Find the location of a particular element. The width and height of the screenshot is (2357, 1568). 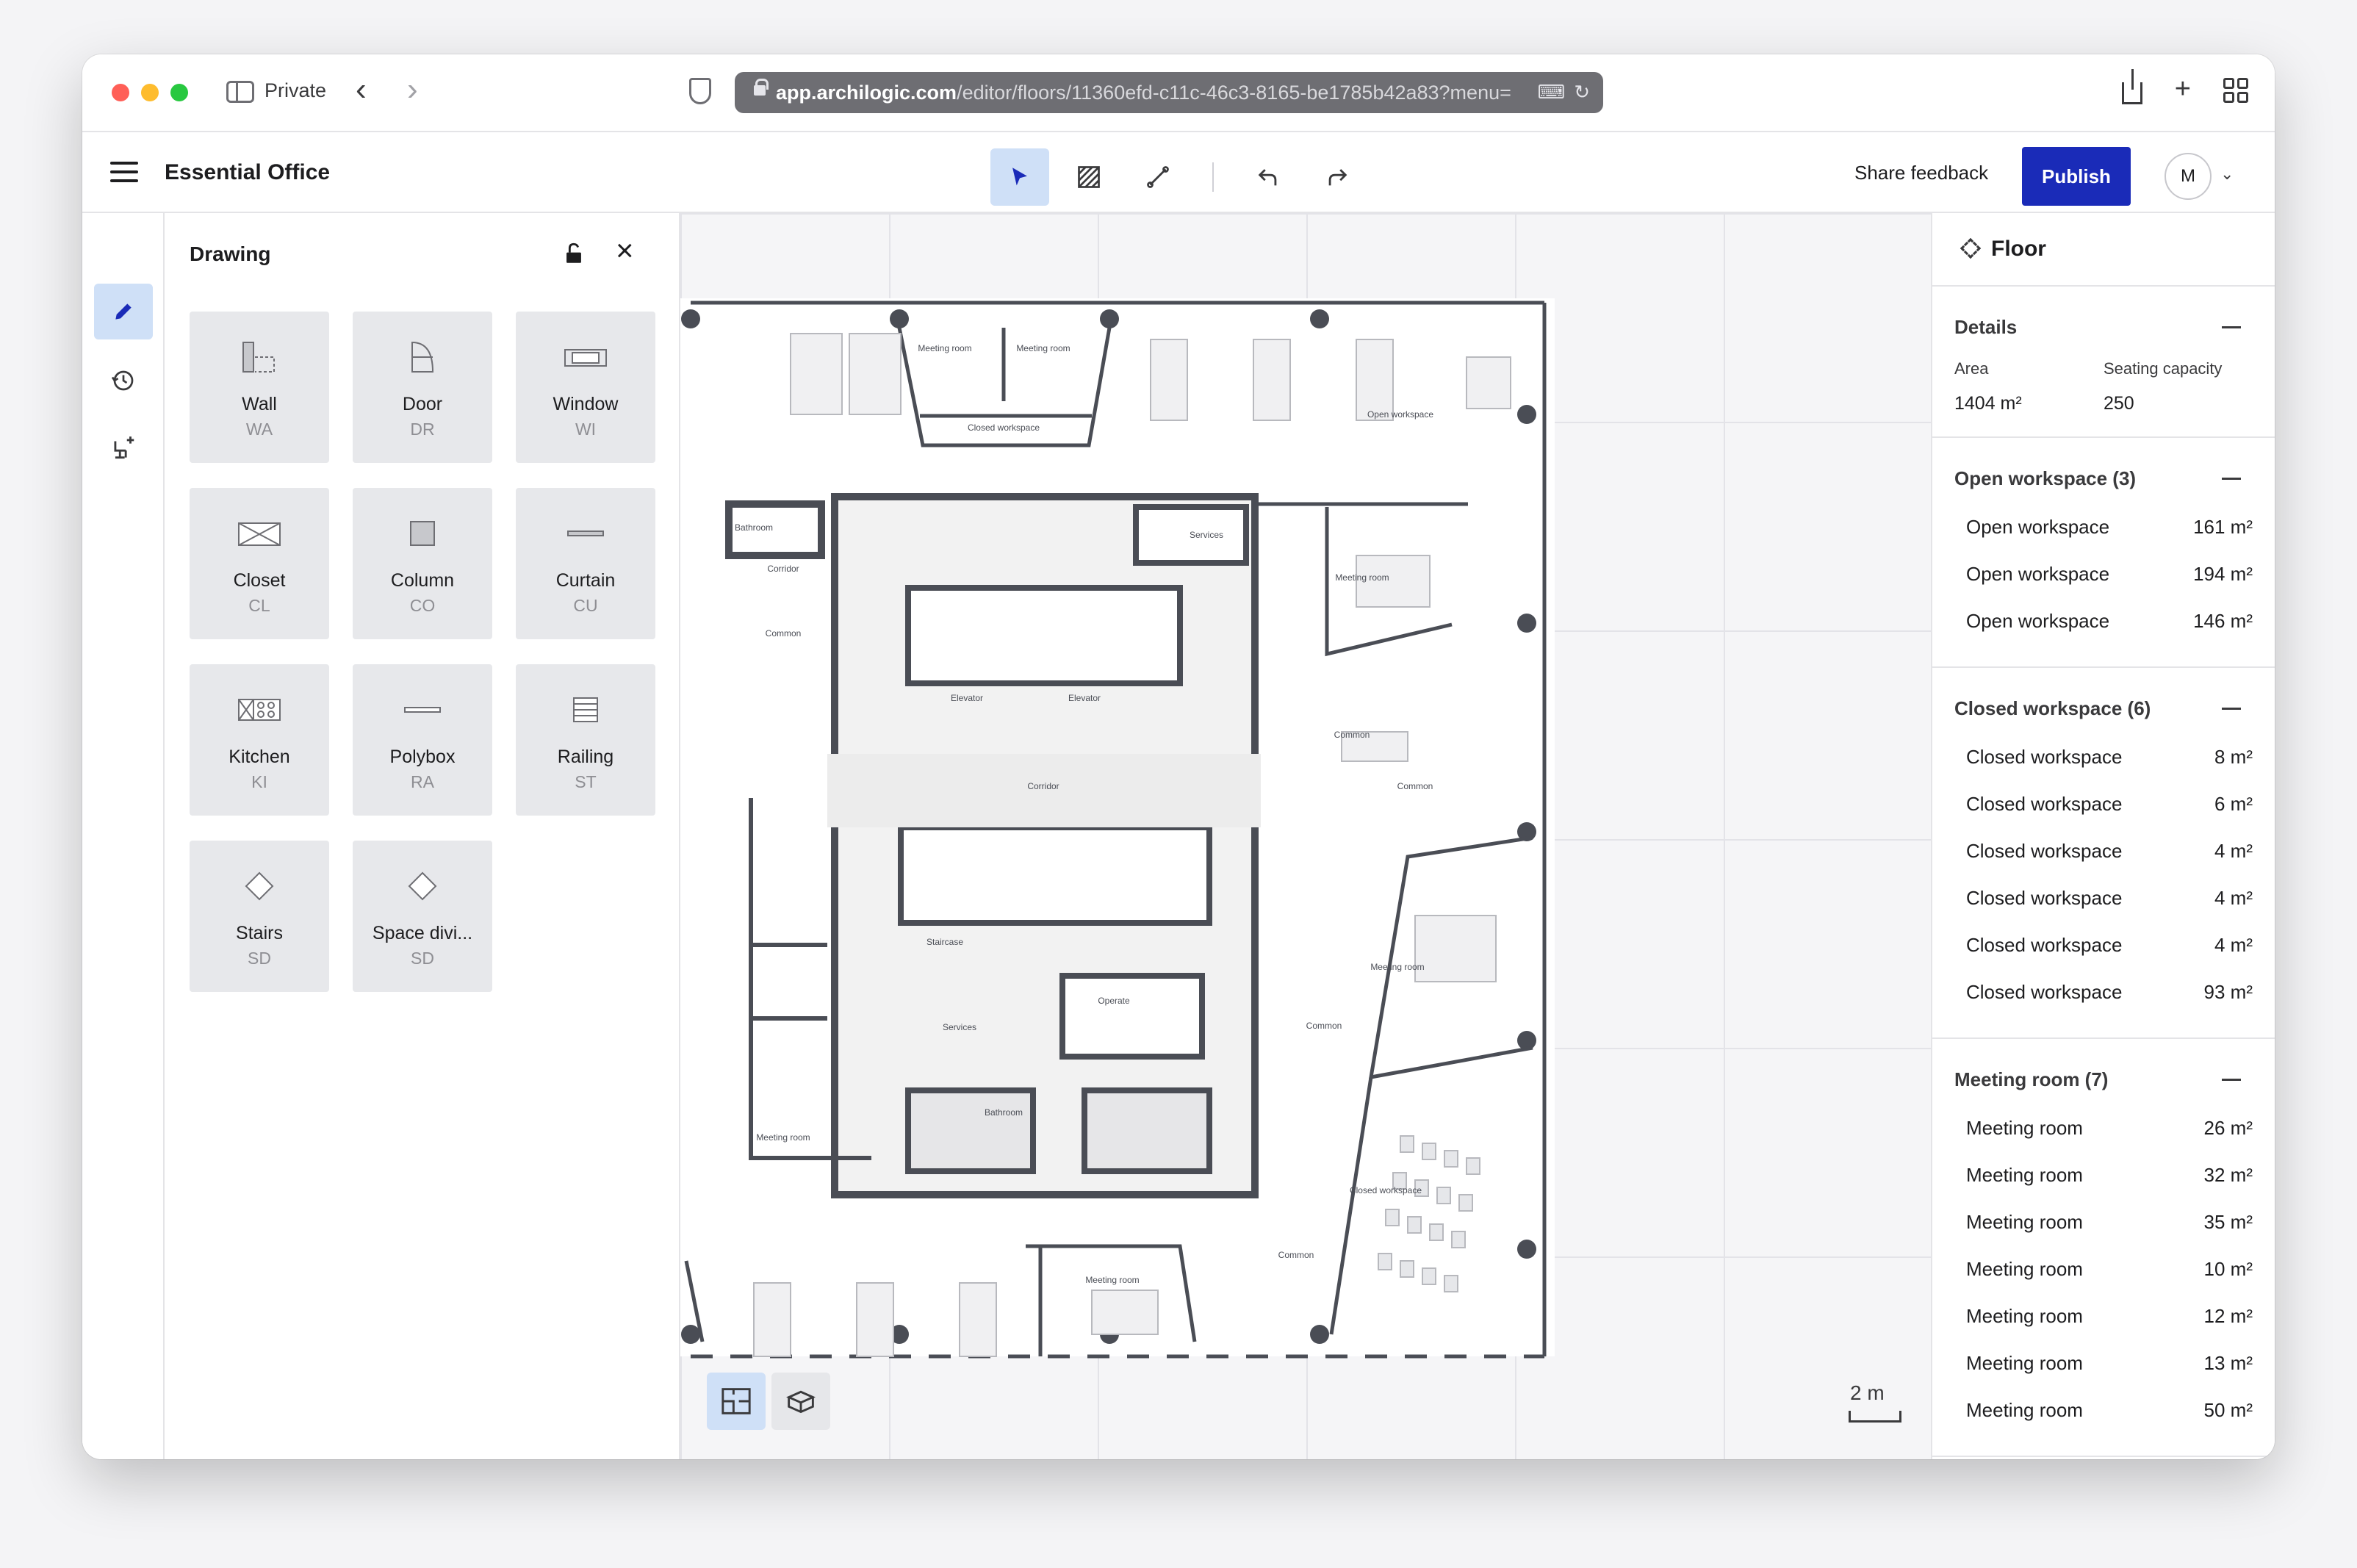

shield-icon is located at coordinates (700, 91).